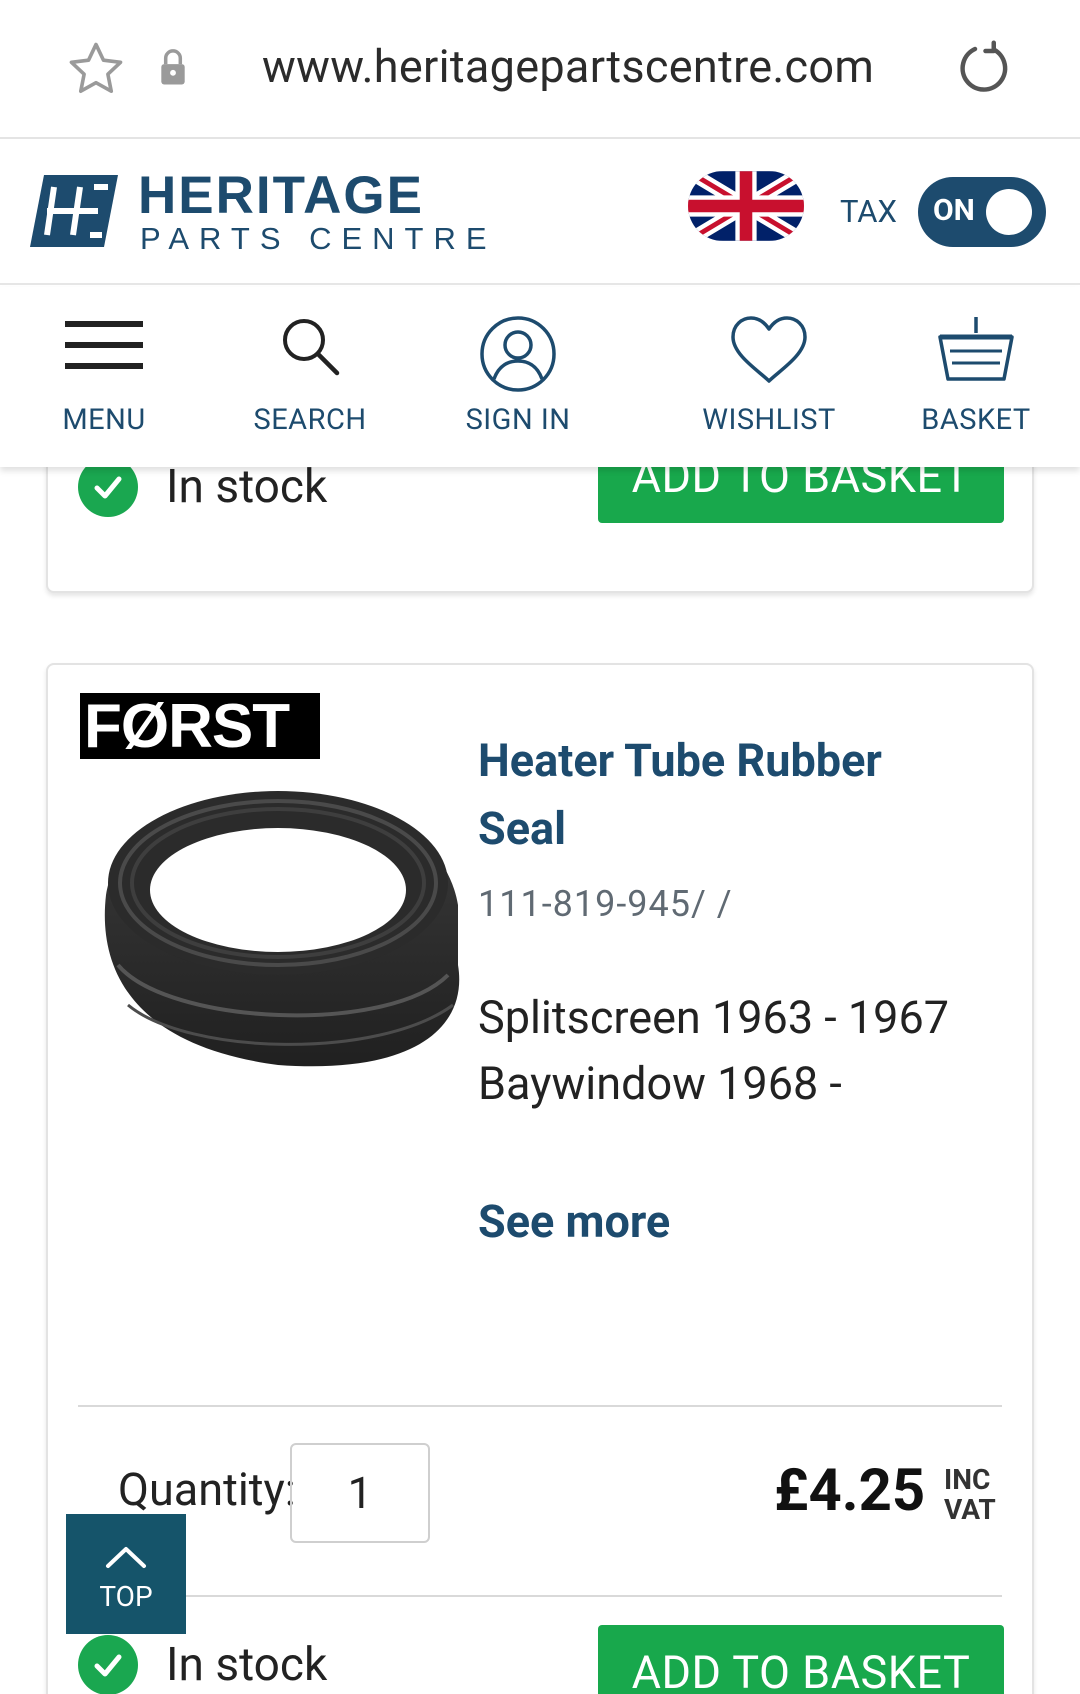  I want to click on nav-wishlist-label: WISHLIST, so click(769, 420).